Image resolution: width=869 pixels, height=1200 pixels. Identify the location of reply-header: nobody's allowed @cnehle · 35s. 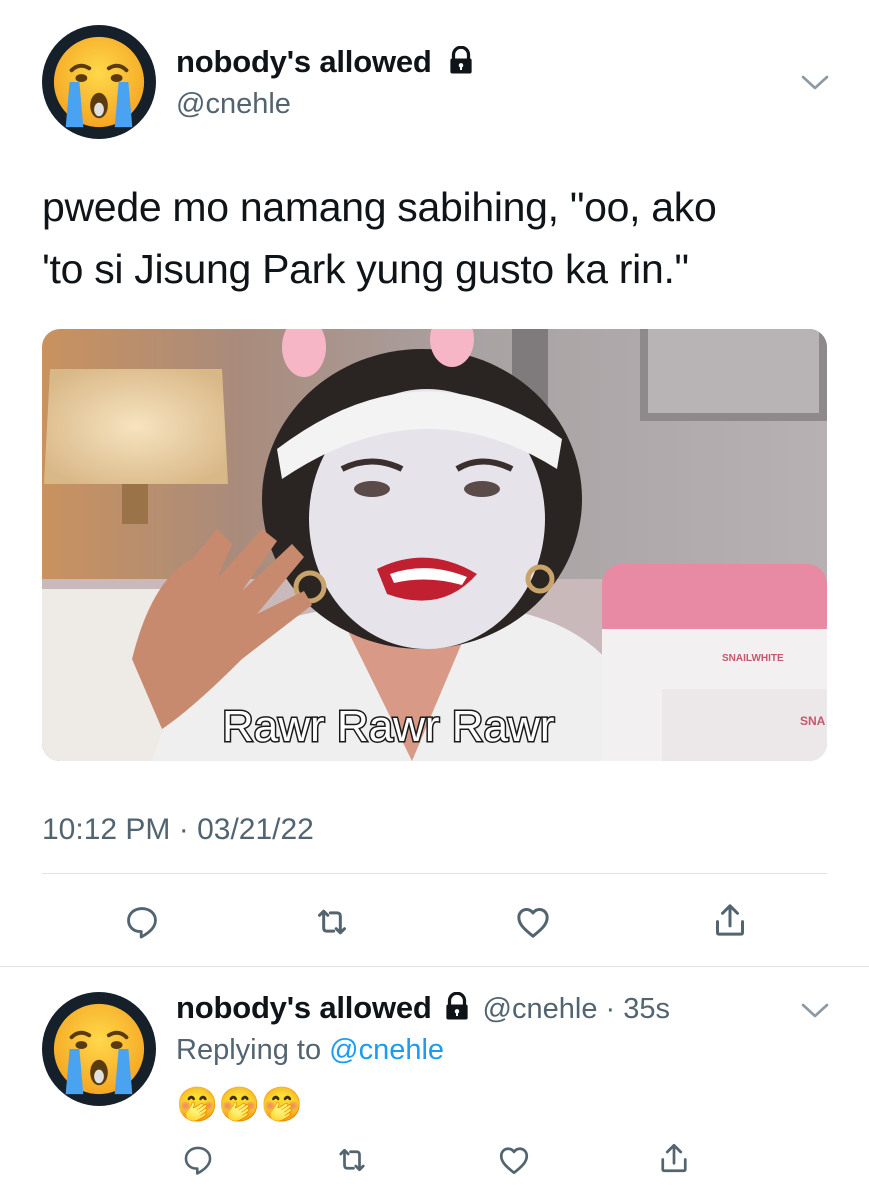
(423, 1008).